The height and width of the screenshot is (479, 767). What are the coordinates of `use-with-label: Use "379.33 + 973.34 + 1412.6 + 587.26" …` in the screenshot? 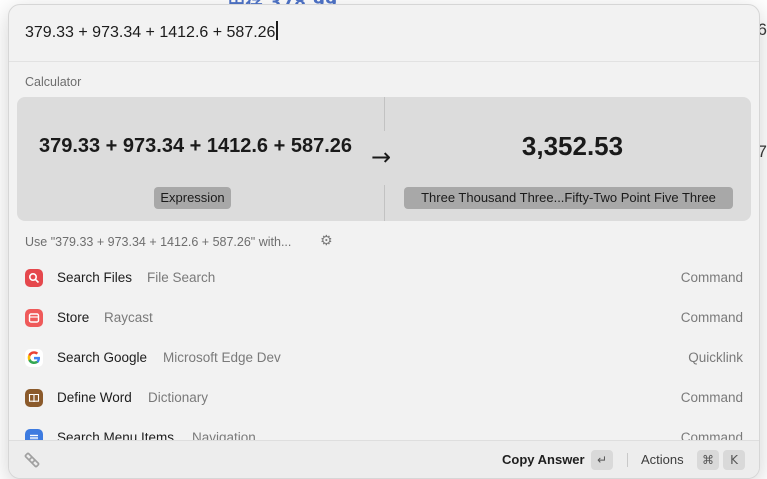 It's located at (158, 242).